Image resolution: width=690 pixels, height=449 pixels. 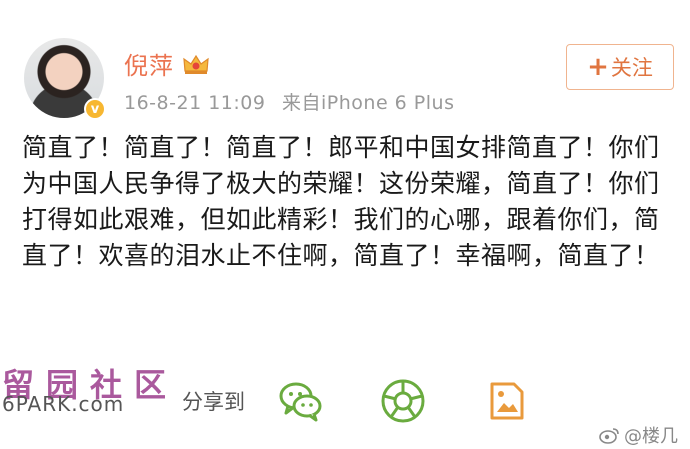 What do you see at coordinates (63, 404) in the screenshot?
I see `watermark-en: 6PARK.com` at bounding box center [63, 404].